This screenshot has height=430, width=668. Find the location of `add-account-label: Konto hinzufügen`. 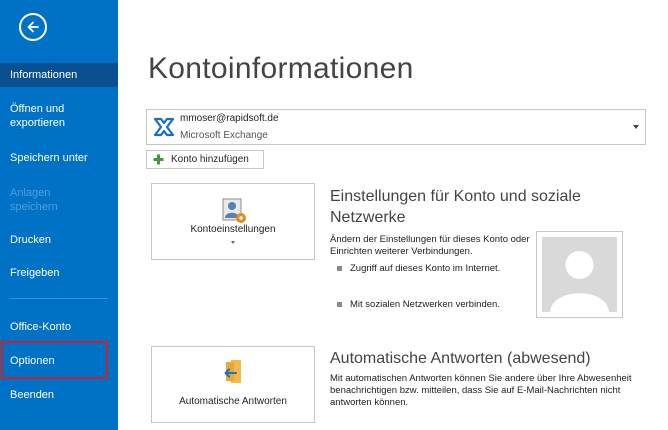

add-account-label: Konto hinzufügen is located at coordinates (210, 159).